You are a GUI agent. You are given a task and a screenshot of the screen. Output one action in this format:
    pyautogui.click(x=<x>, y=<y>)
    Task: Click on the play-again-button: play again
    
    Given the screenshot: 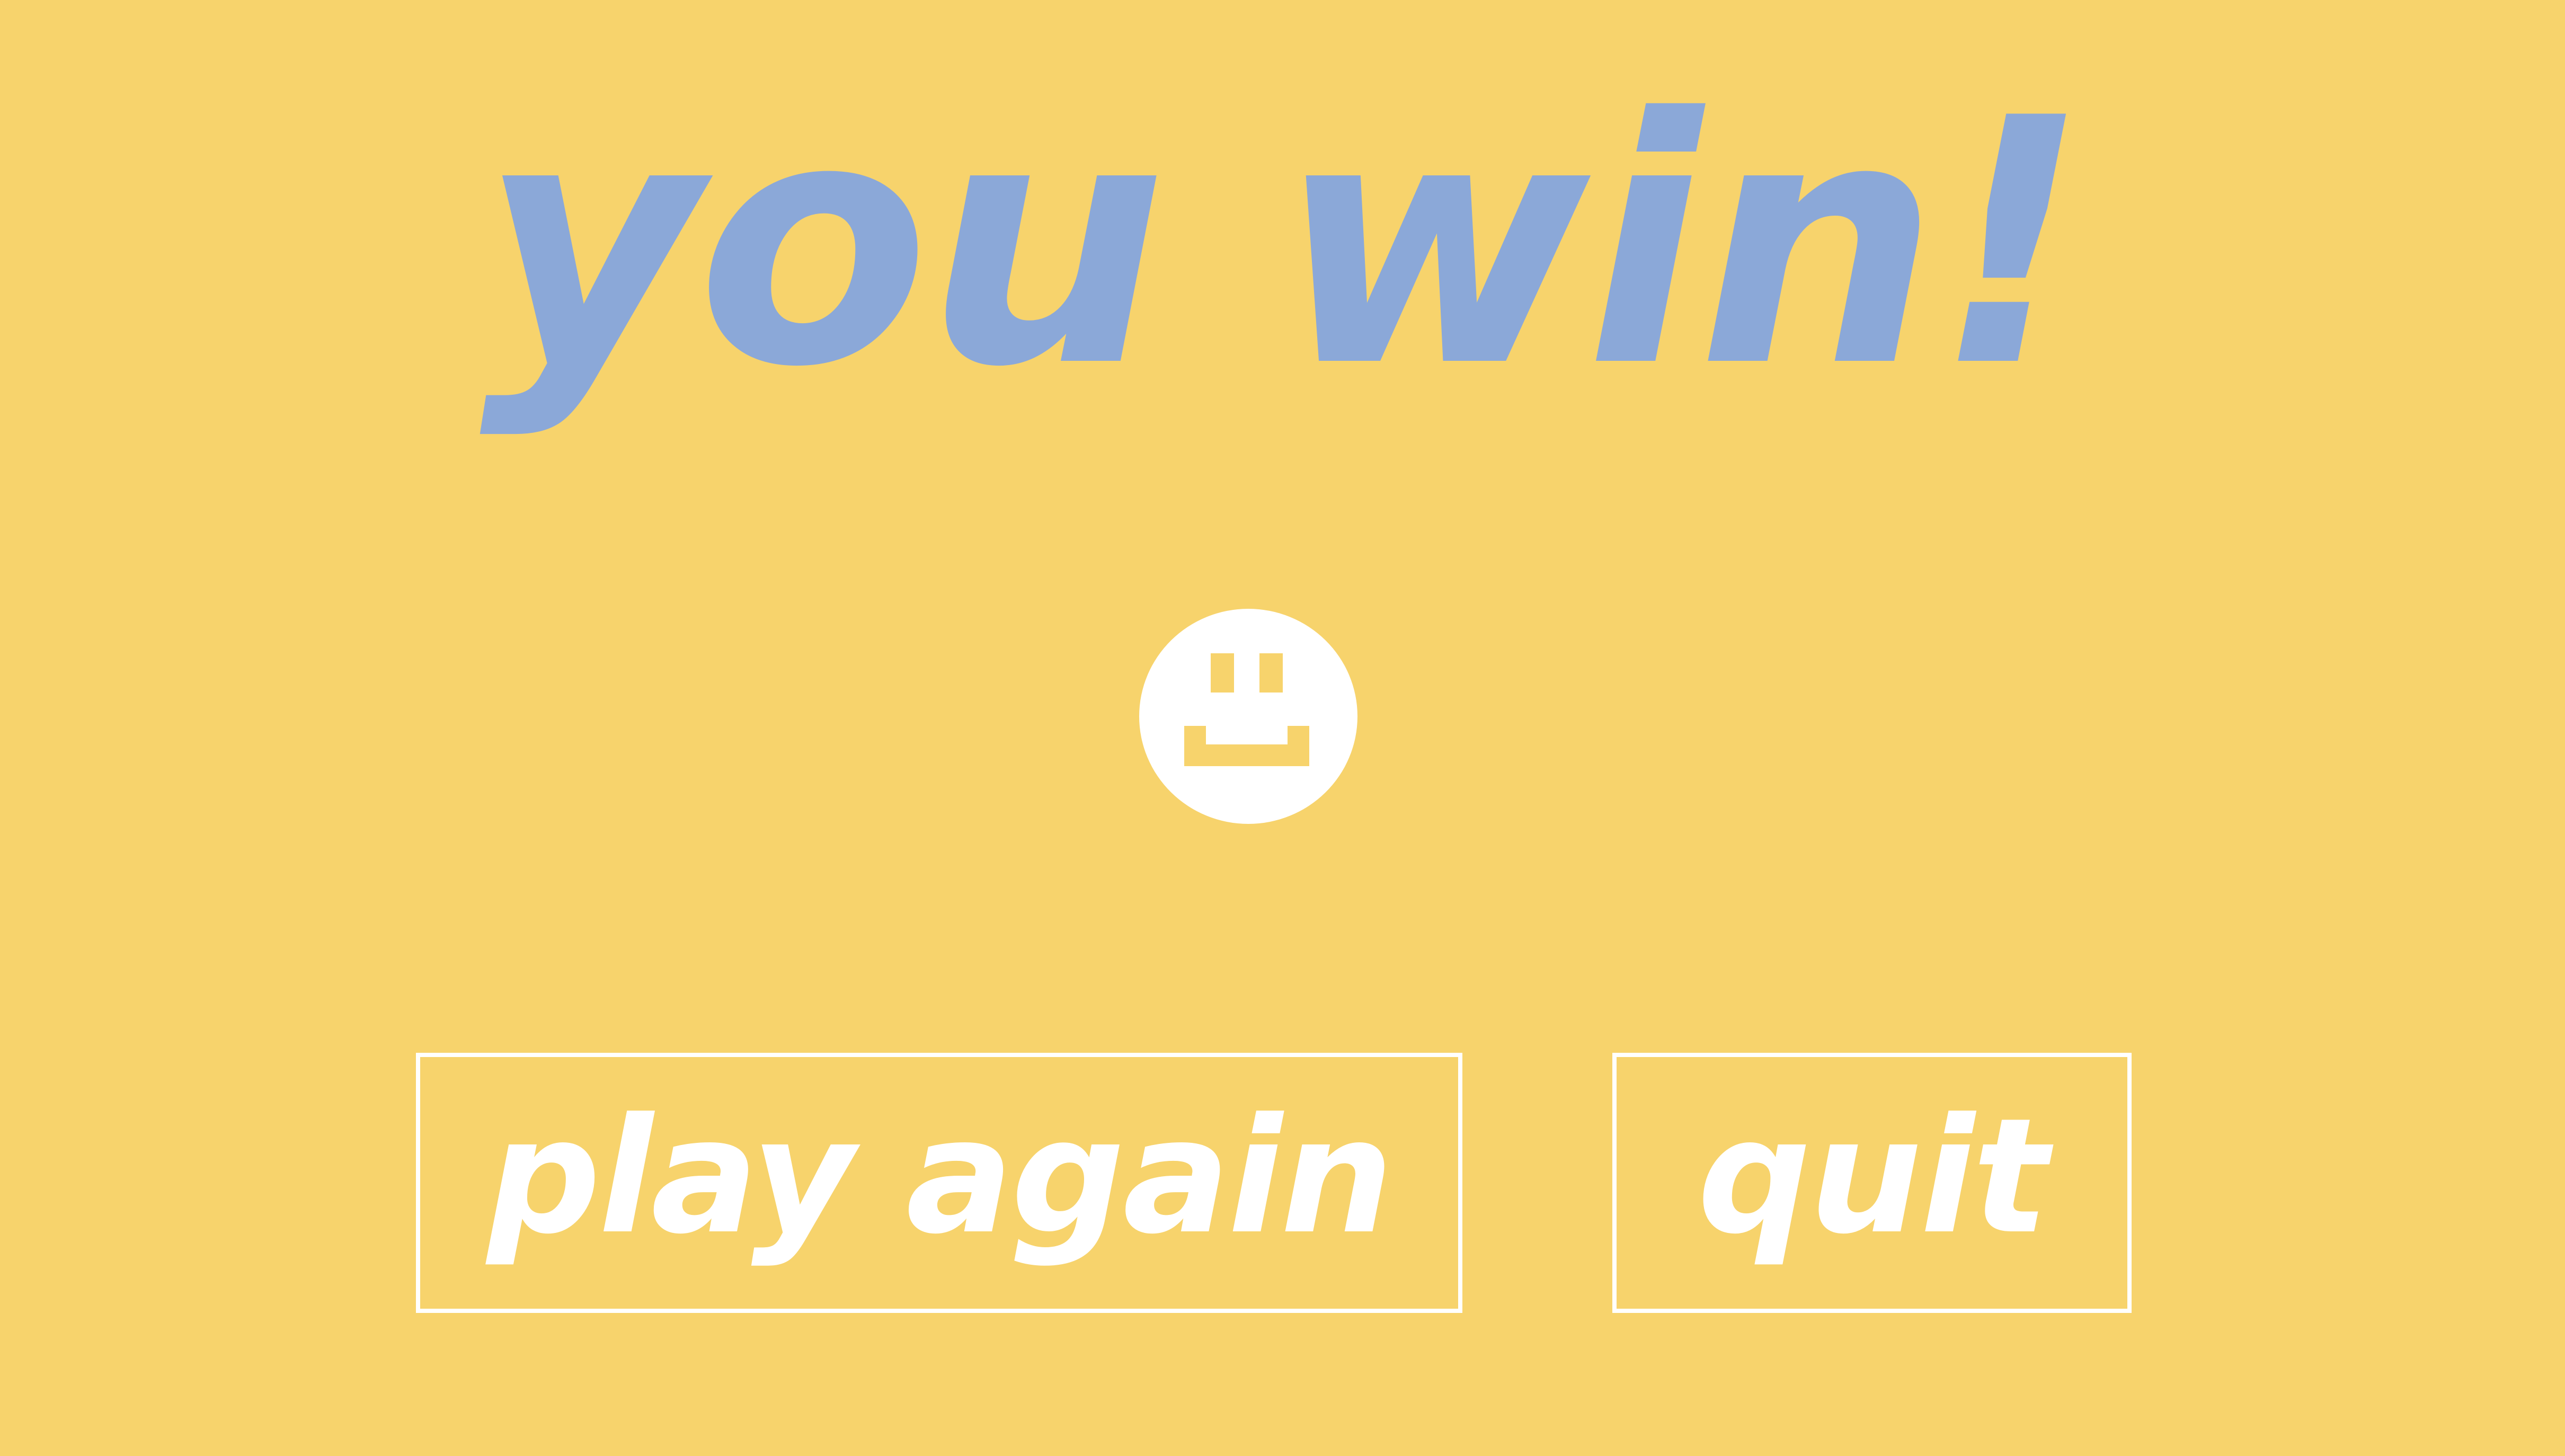 What is the action you would take?
    pyautogui.click(x=939, y=1183)
    